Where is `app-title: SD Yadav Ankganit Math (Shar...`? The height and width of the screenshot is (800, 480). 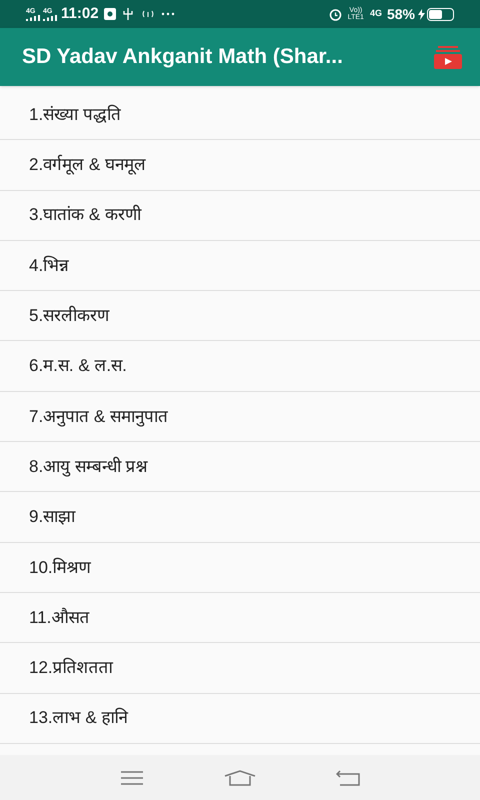 app-title: SD Yadav Ankganit Math (Shar... is located at coordinates (182, 57).